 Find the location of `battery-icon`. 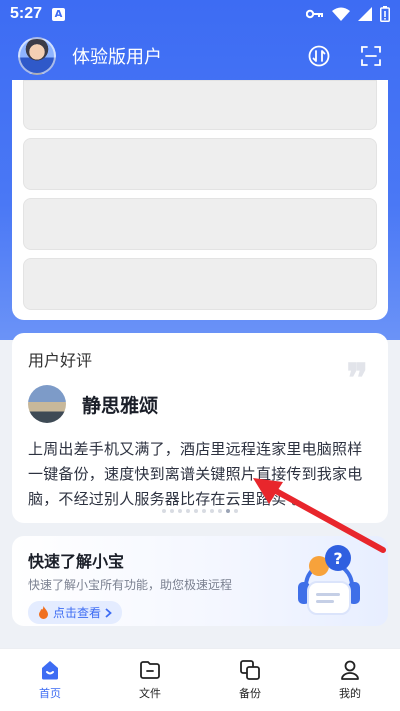

battery-icon is located at coordinates (385, 14).